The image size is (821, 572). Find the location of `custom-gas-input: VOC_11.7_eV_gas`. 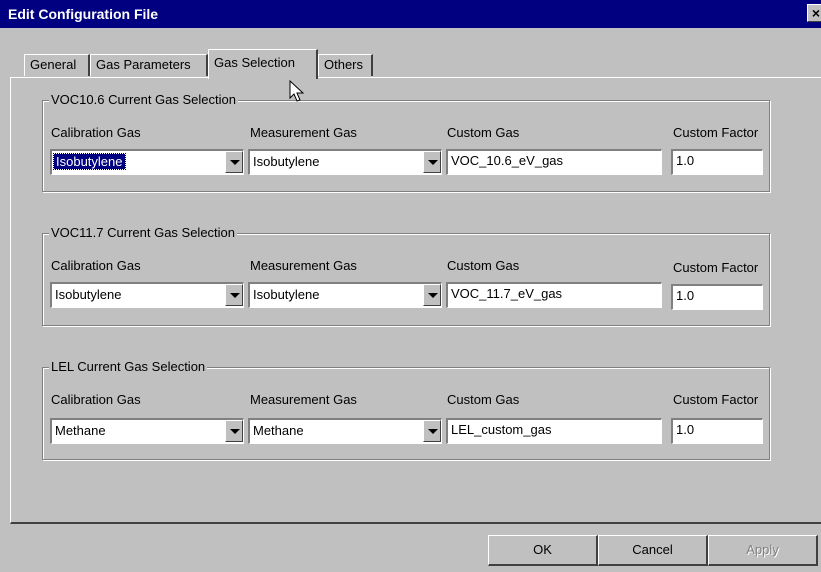

custom-gas-input: VOC_11.7_eV_gas is located at coordinates (554, 295).